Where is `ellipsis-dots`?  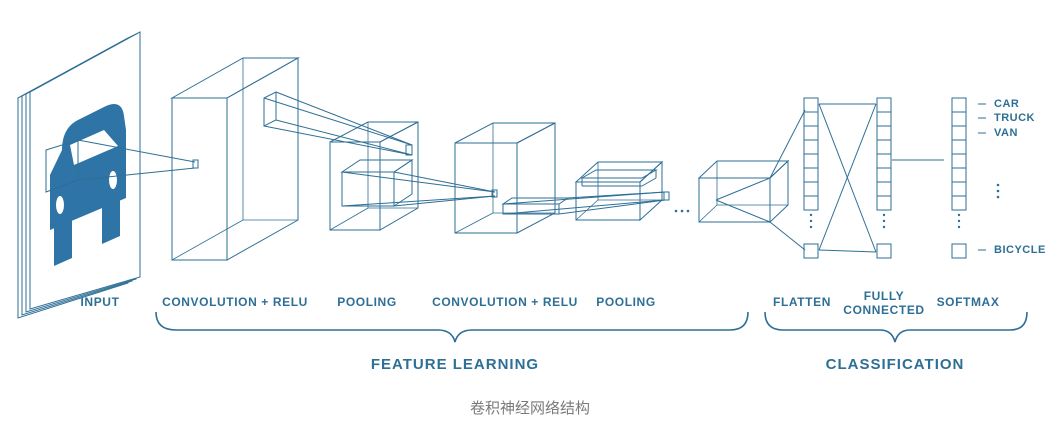
ellipsis-dots is located at coordinates (682, 211).